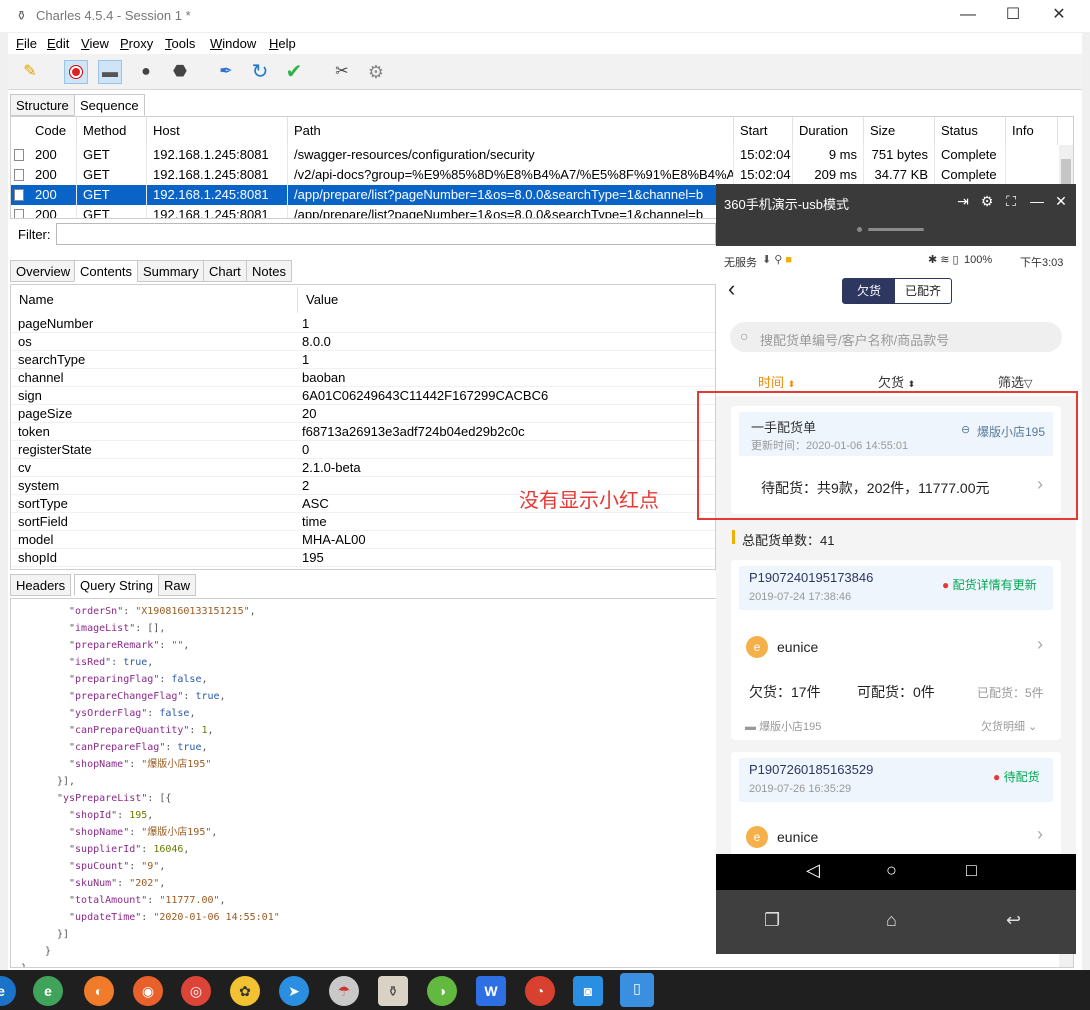 This screenshot has width=1090, height=1010. What do you see at coordinates (112, 131) in the screenshot?
I see `col-method: Method` at bounding box center [112, 131].